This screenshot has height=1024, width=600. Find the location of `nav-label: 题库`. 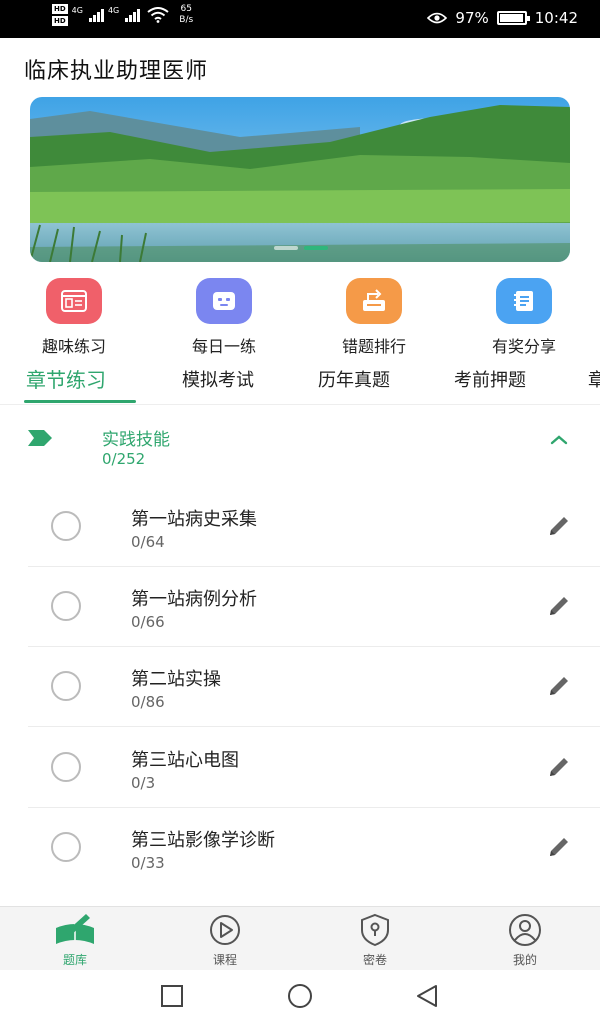

nav-label: 题库 is located at coordinates (74, 960).